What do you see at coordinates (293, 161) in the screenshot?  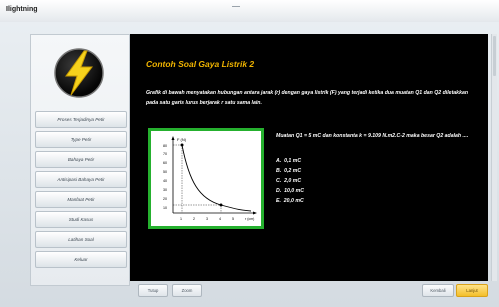 I see `option-value: 0,1 mC` at bounding box center [293, 161].